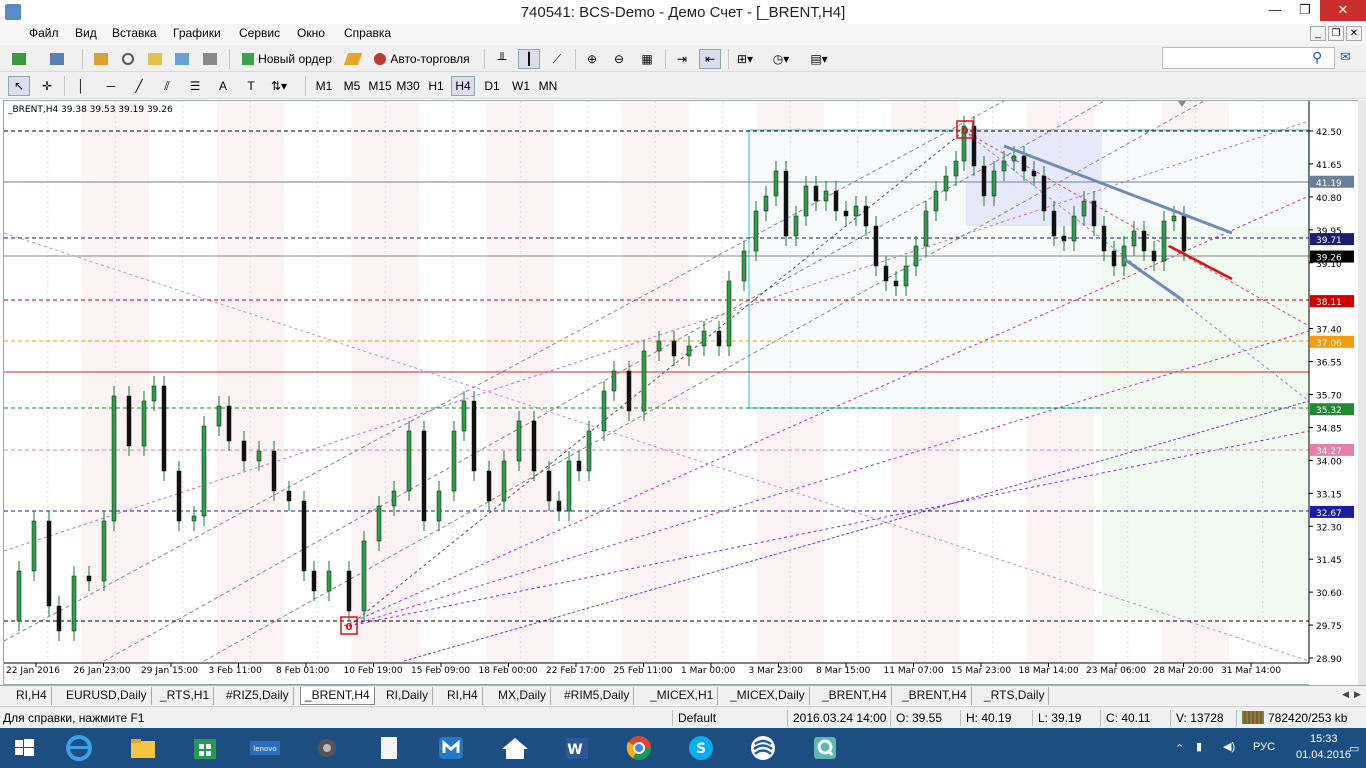 The height and width of the screenshot is (768, 1366). Describe the element at coordinates (223, 86) in the screenshot. I see `text-icon: A` at that location.